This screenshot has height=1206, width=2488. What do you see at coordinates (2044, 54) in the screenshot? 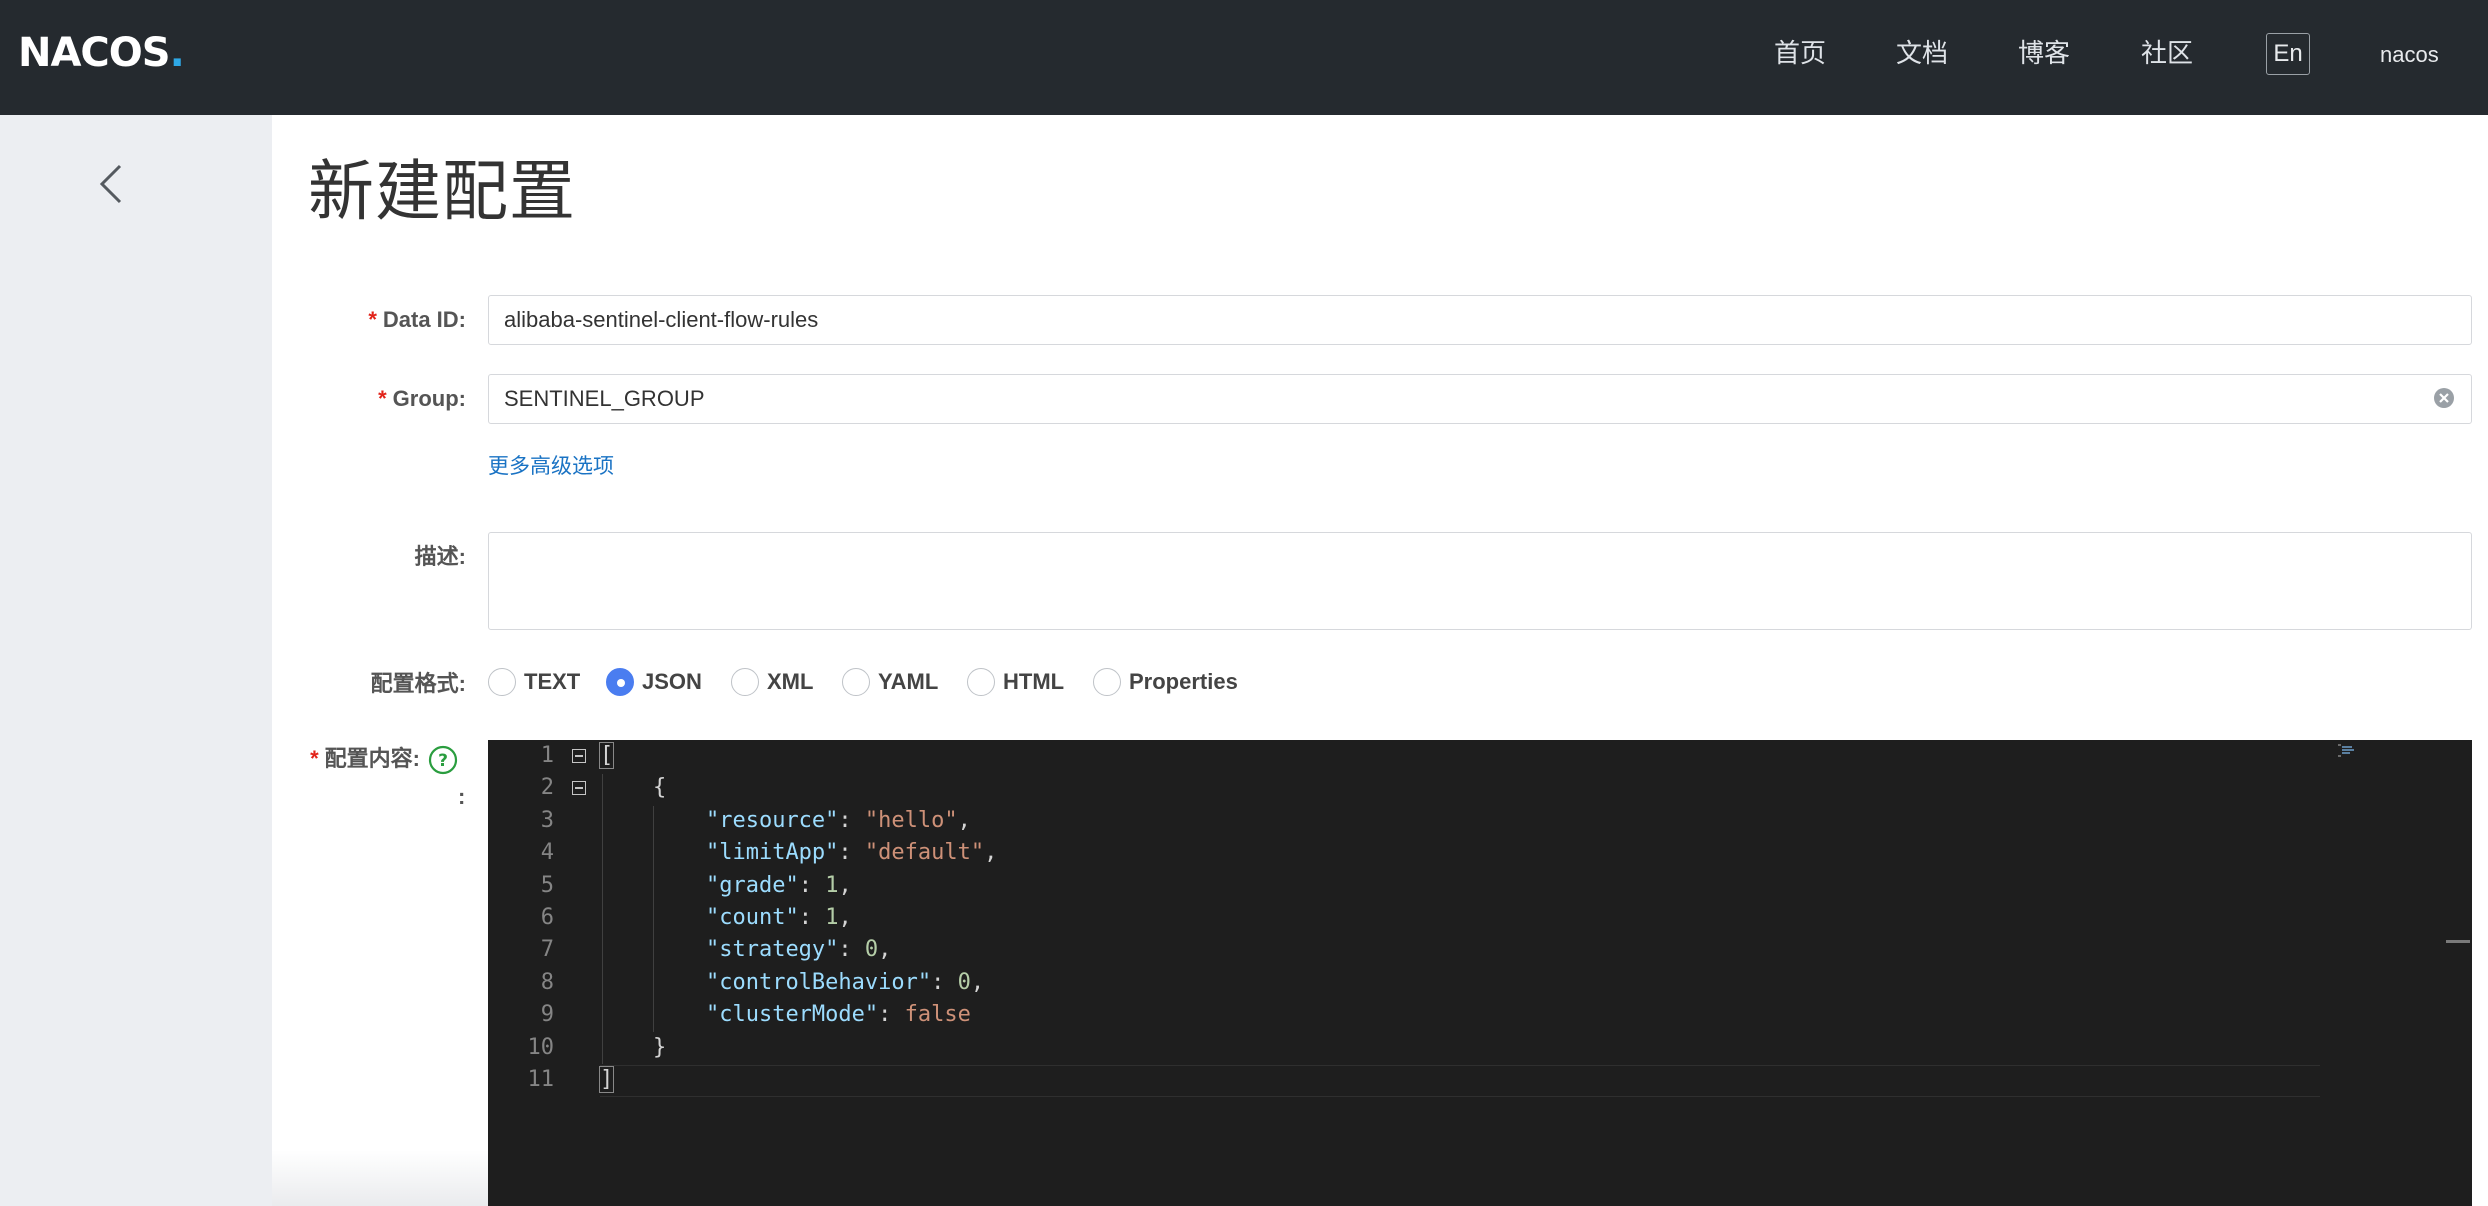
I see `nav-item-blog: 博客` at bounding box center [2044, 54].